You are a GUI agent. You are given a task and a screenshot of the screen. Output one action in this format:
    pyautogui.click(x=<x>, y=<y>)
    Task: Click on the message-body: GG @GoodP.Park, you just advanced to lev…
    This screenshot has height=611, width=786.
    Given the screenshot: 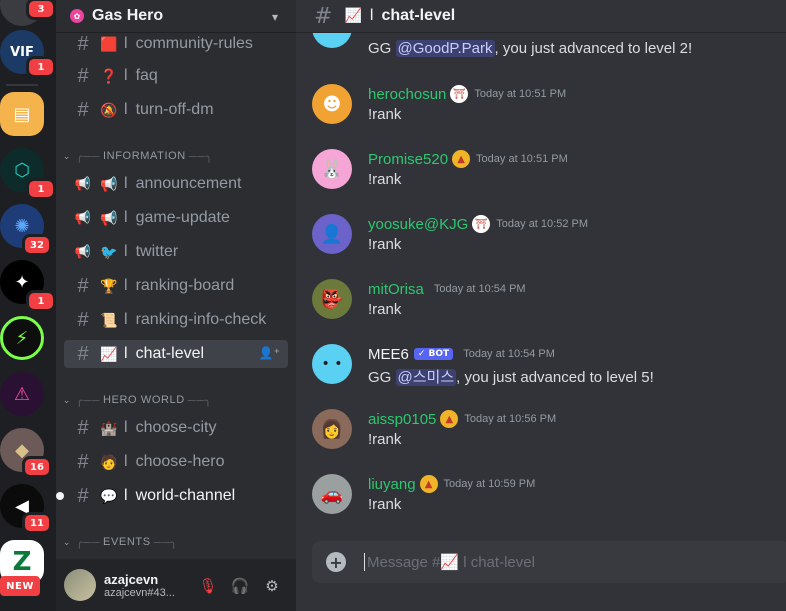 What is the action you would take?
    pyautogui.click(x=530, y=48)
    